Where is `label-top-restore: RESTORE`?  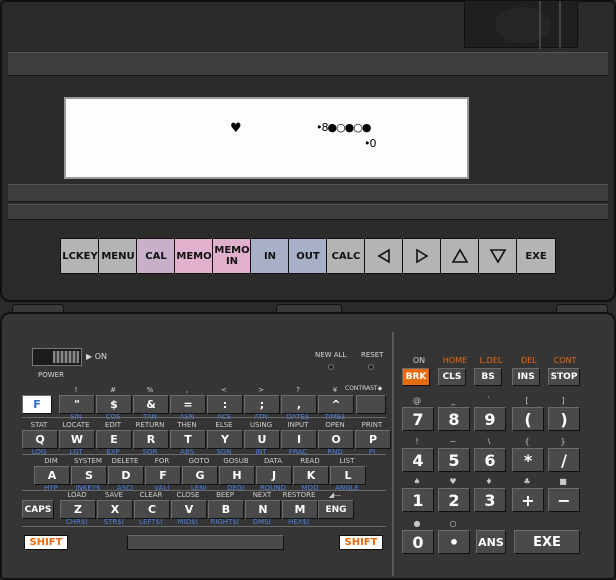 label-top-restore: RESTORE is located at coordinates (299, 495).